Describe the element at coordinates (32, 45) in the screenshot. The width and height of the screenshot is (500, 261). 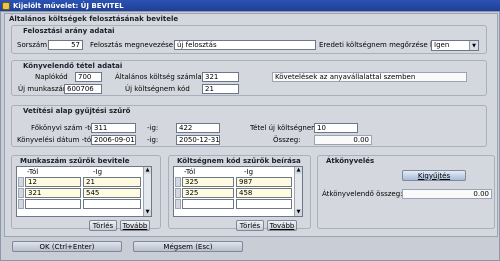
I see `sorszam-label: Sorszám` at that location.